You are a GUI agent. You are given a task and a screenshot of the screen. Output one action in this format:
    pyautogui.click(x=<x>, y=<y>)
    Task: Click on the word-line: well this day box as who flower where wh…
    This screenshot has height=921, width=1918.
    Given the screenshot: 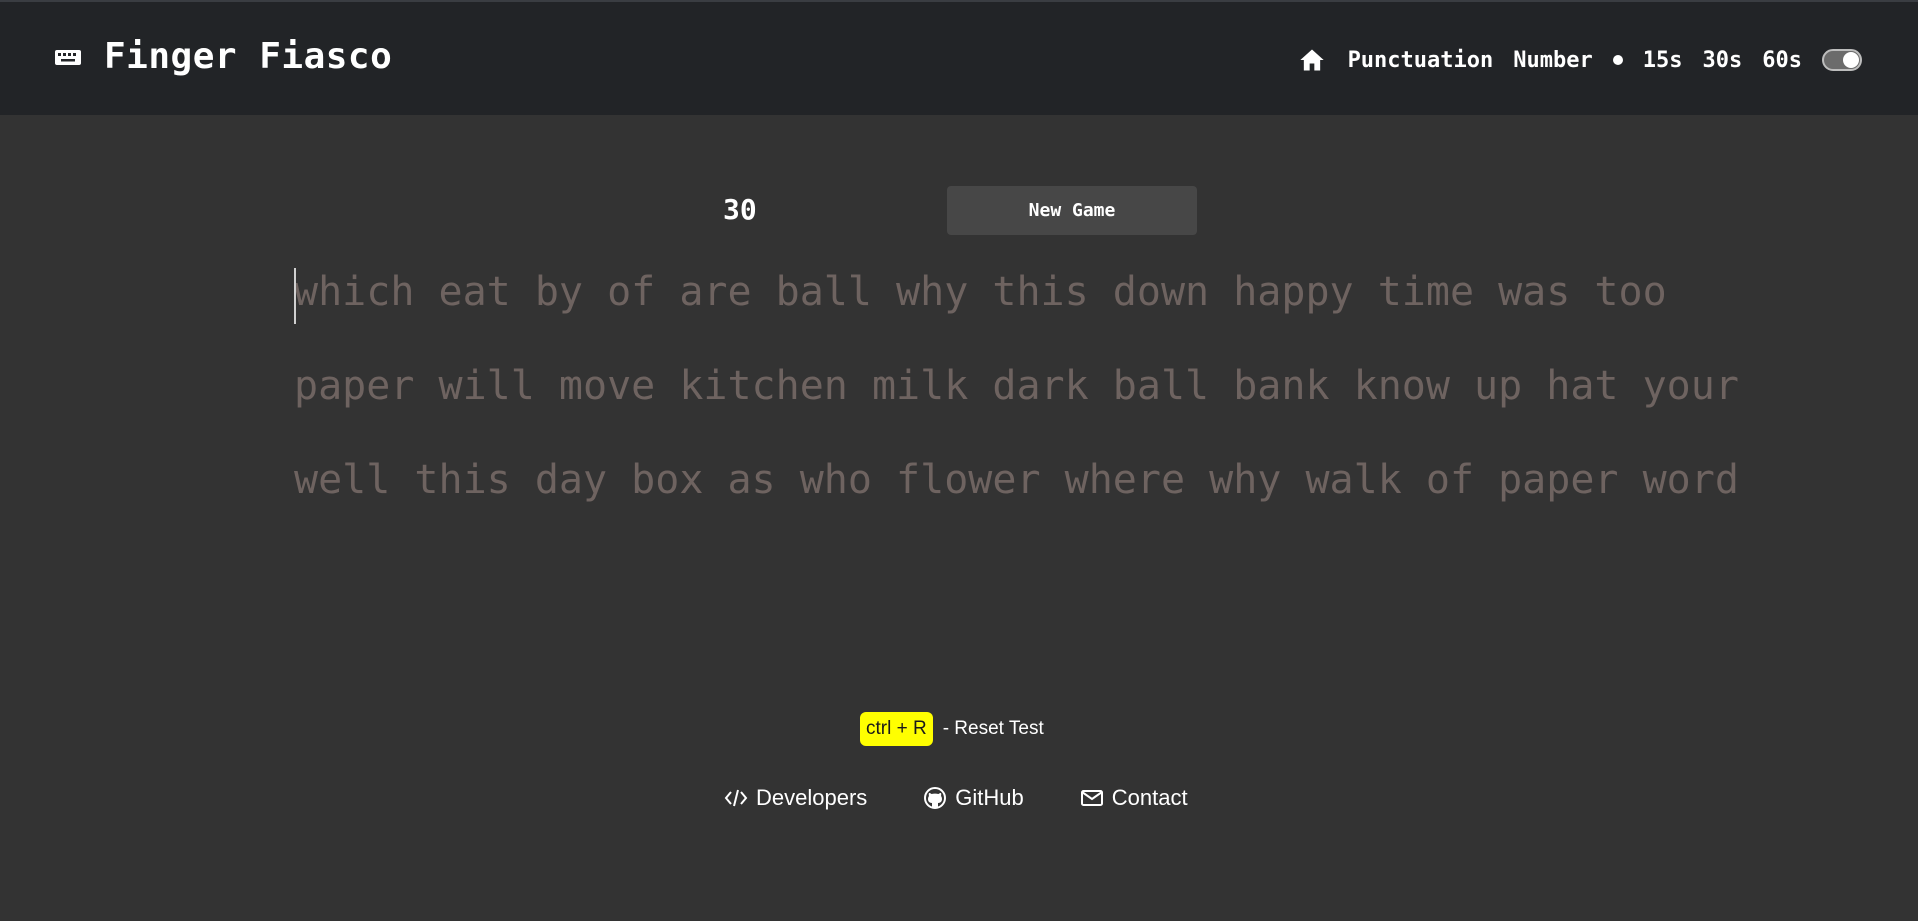 What is the action you would take?
    pyautogui.click(x=1016, y=480)
    